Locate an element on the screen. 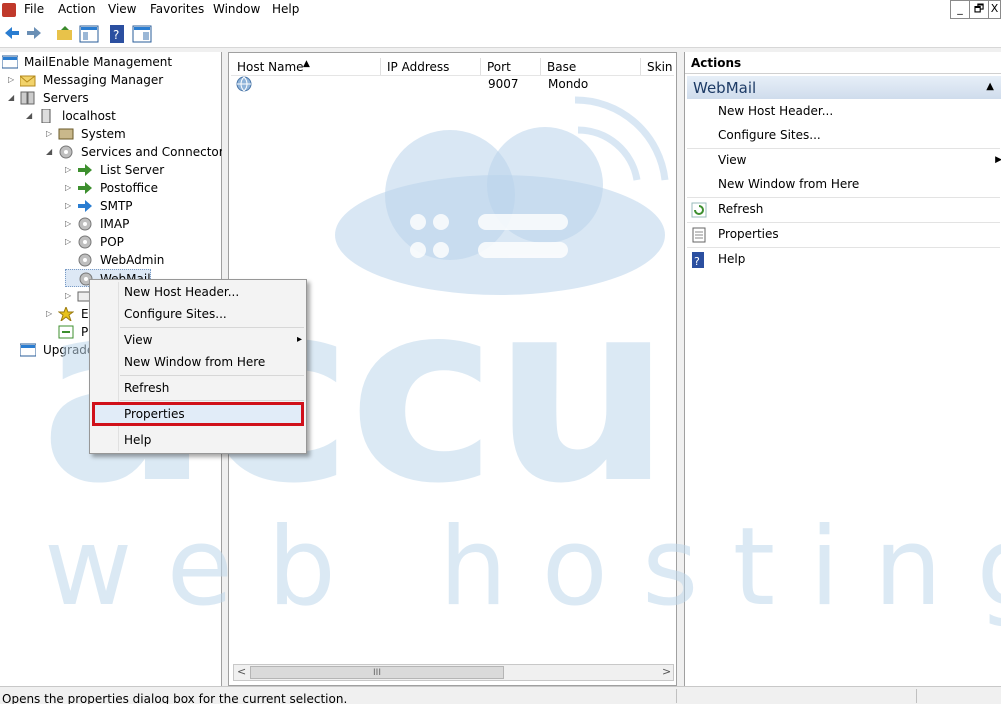 The height and width of the screenshot is (704, 1001). actions-section-webmail: WebMail ▲ is located at coordinates (844, 87).